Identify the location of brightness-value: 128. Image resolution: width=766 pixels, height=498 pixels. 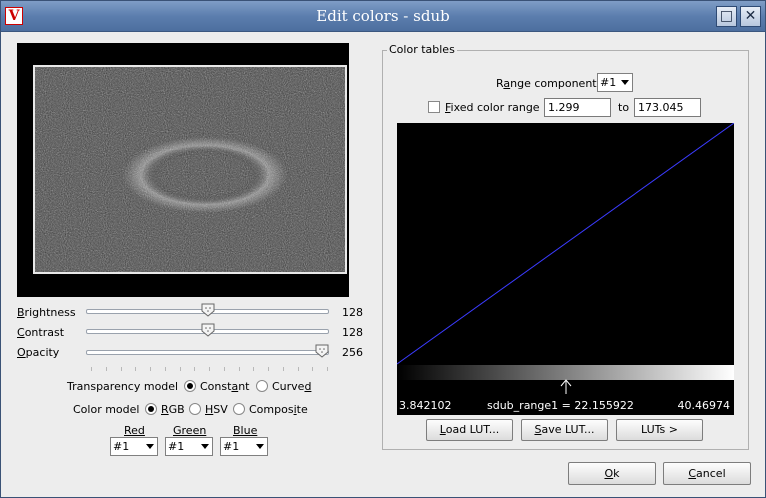
(352, 312).